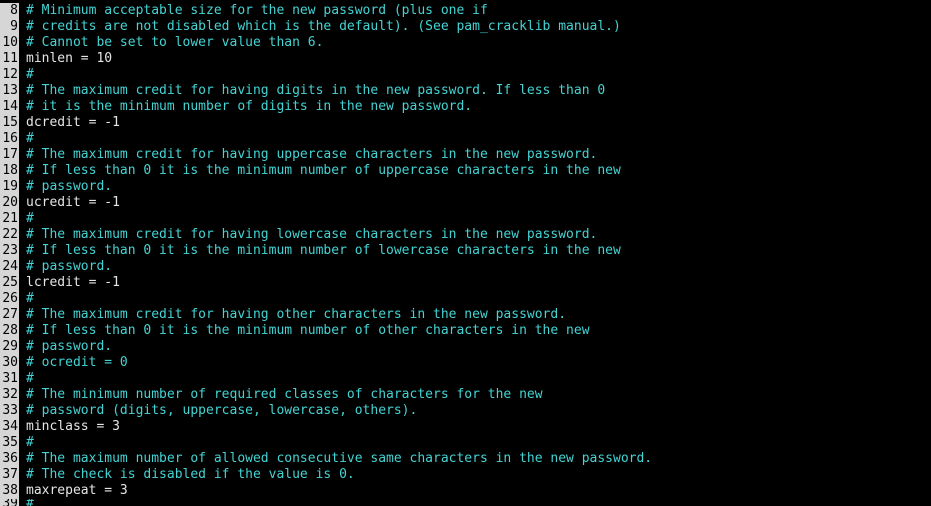 This screenshot has height=506, width=931. Describe the element at coordinates (9, 75) in the screenshot. I see `line-number: 12` at that location.